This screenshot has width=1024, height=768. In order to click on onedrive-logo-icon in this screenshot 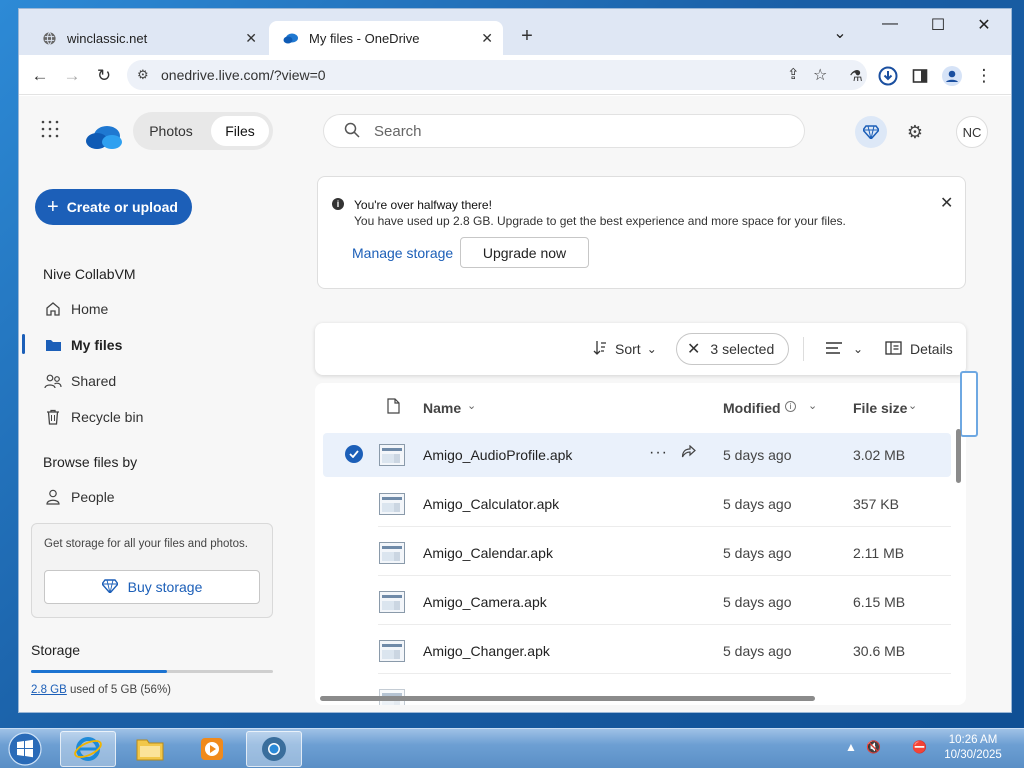, I will do `click(104, 139)`.